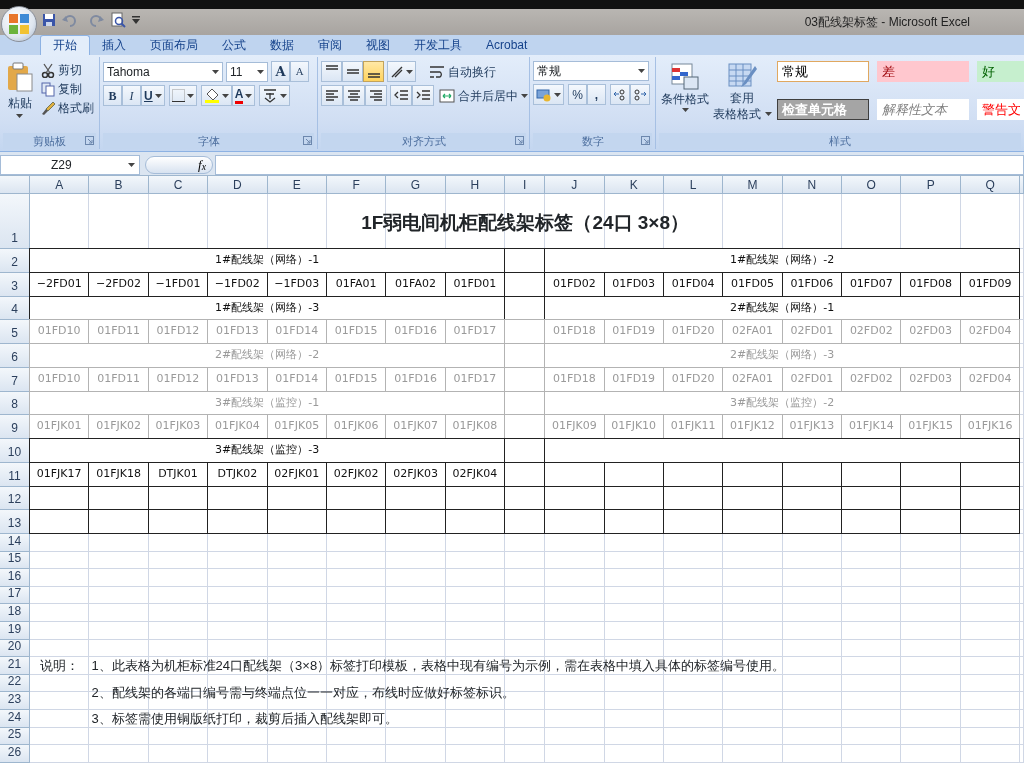  I want to click on ribbon-tab: 视图, so click(378, 45).